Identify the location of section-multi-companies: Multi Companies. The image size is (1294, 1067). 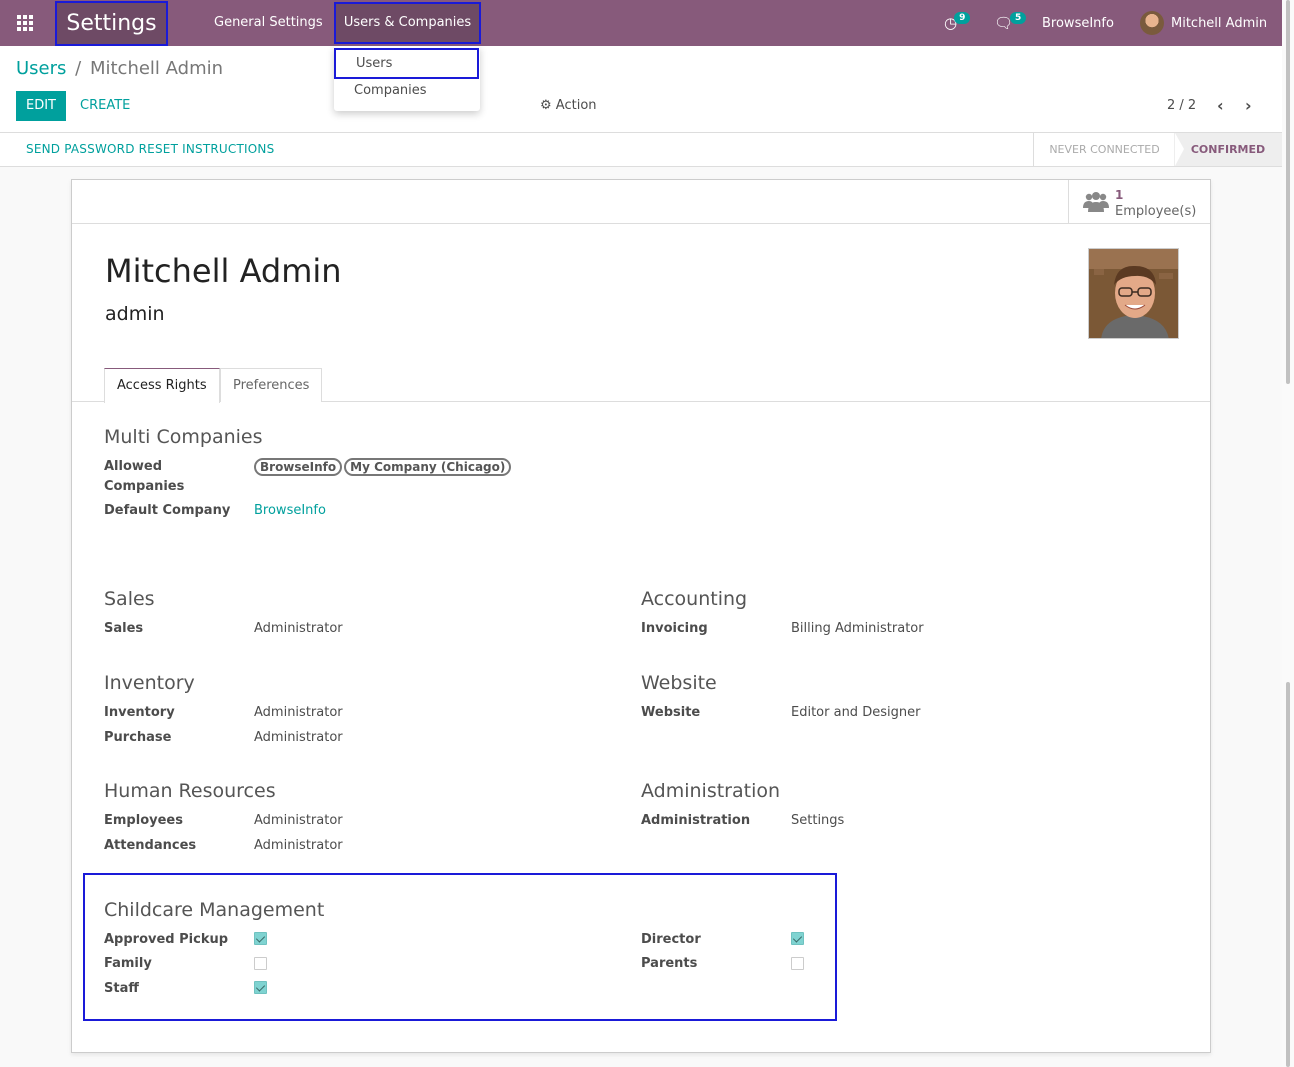
(183, 437).